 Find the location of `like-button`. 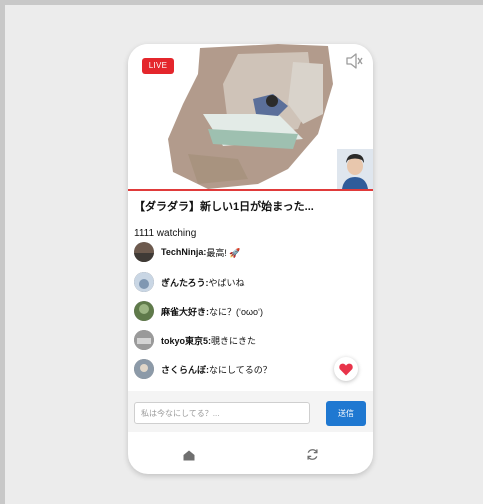

like-button is located at coordinates (346, 369).